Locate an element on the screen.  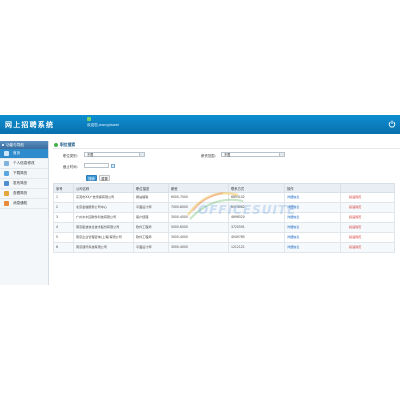
power-icon is located at coordinates (392, 124).